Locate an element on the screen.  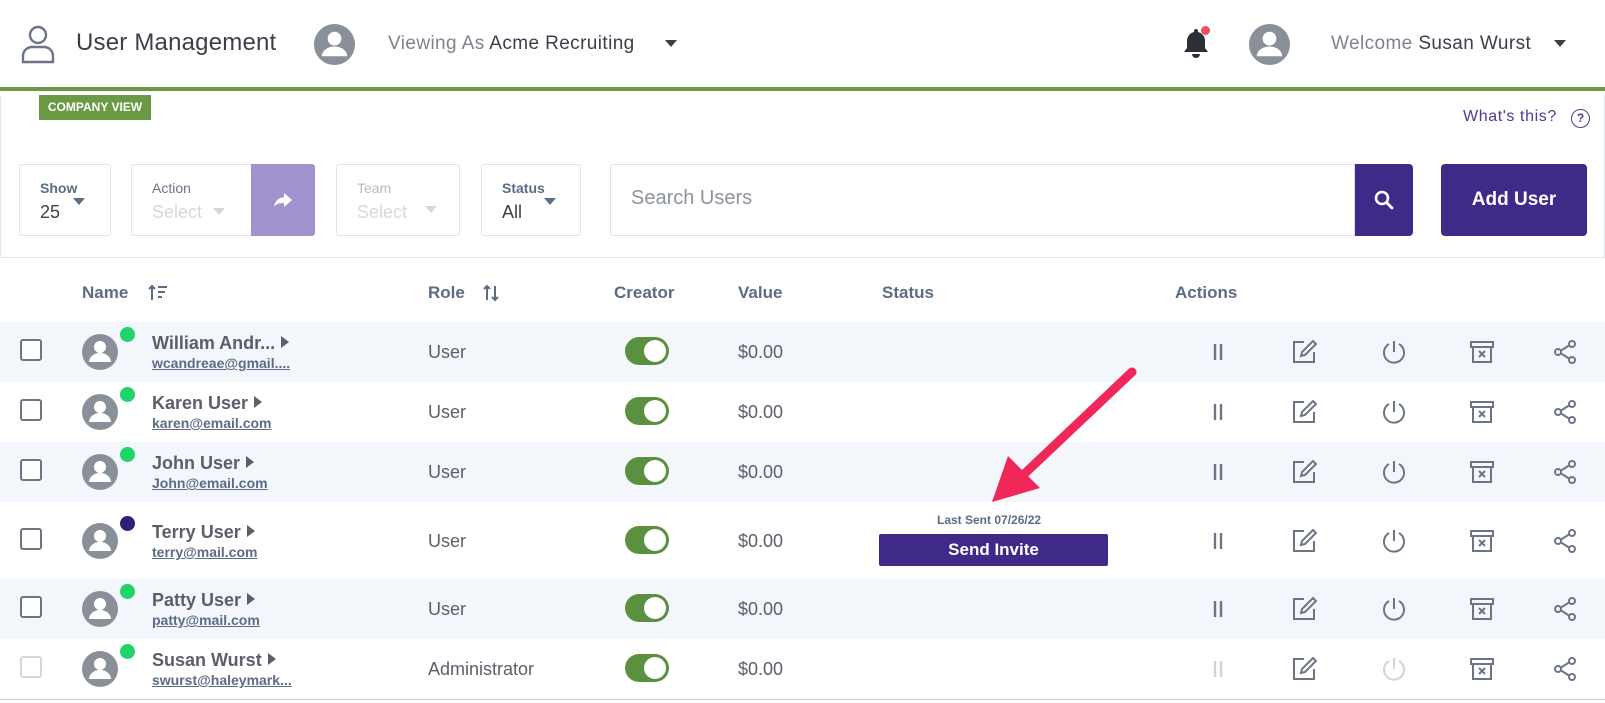
team-select: Team Select is located at coordinates (398, 200).